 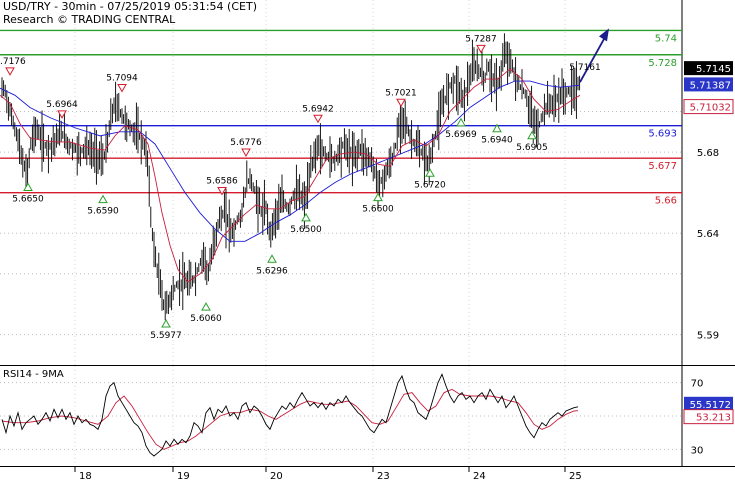 I want to click on swing-low-label: 5.6969, so click(x=461, y=135).